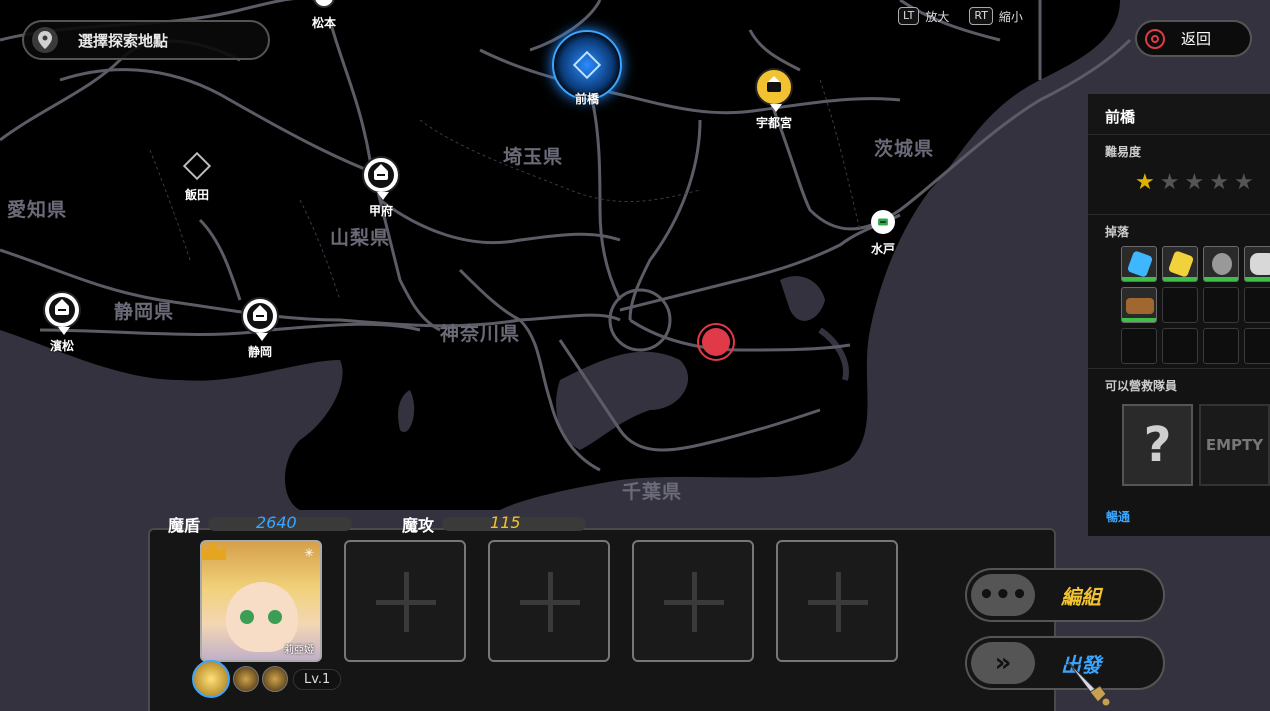 This screenshot has height=711, width=1270. Describe the element at coordinates (1179, 114) in the screenshot. I see `location-title: 前橋` at that location.